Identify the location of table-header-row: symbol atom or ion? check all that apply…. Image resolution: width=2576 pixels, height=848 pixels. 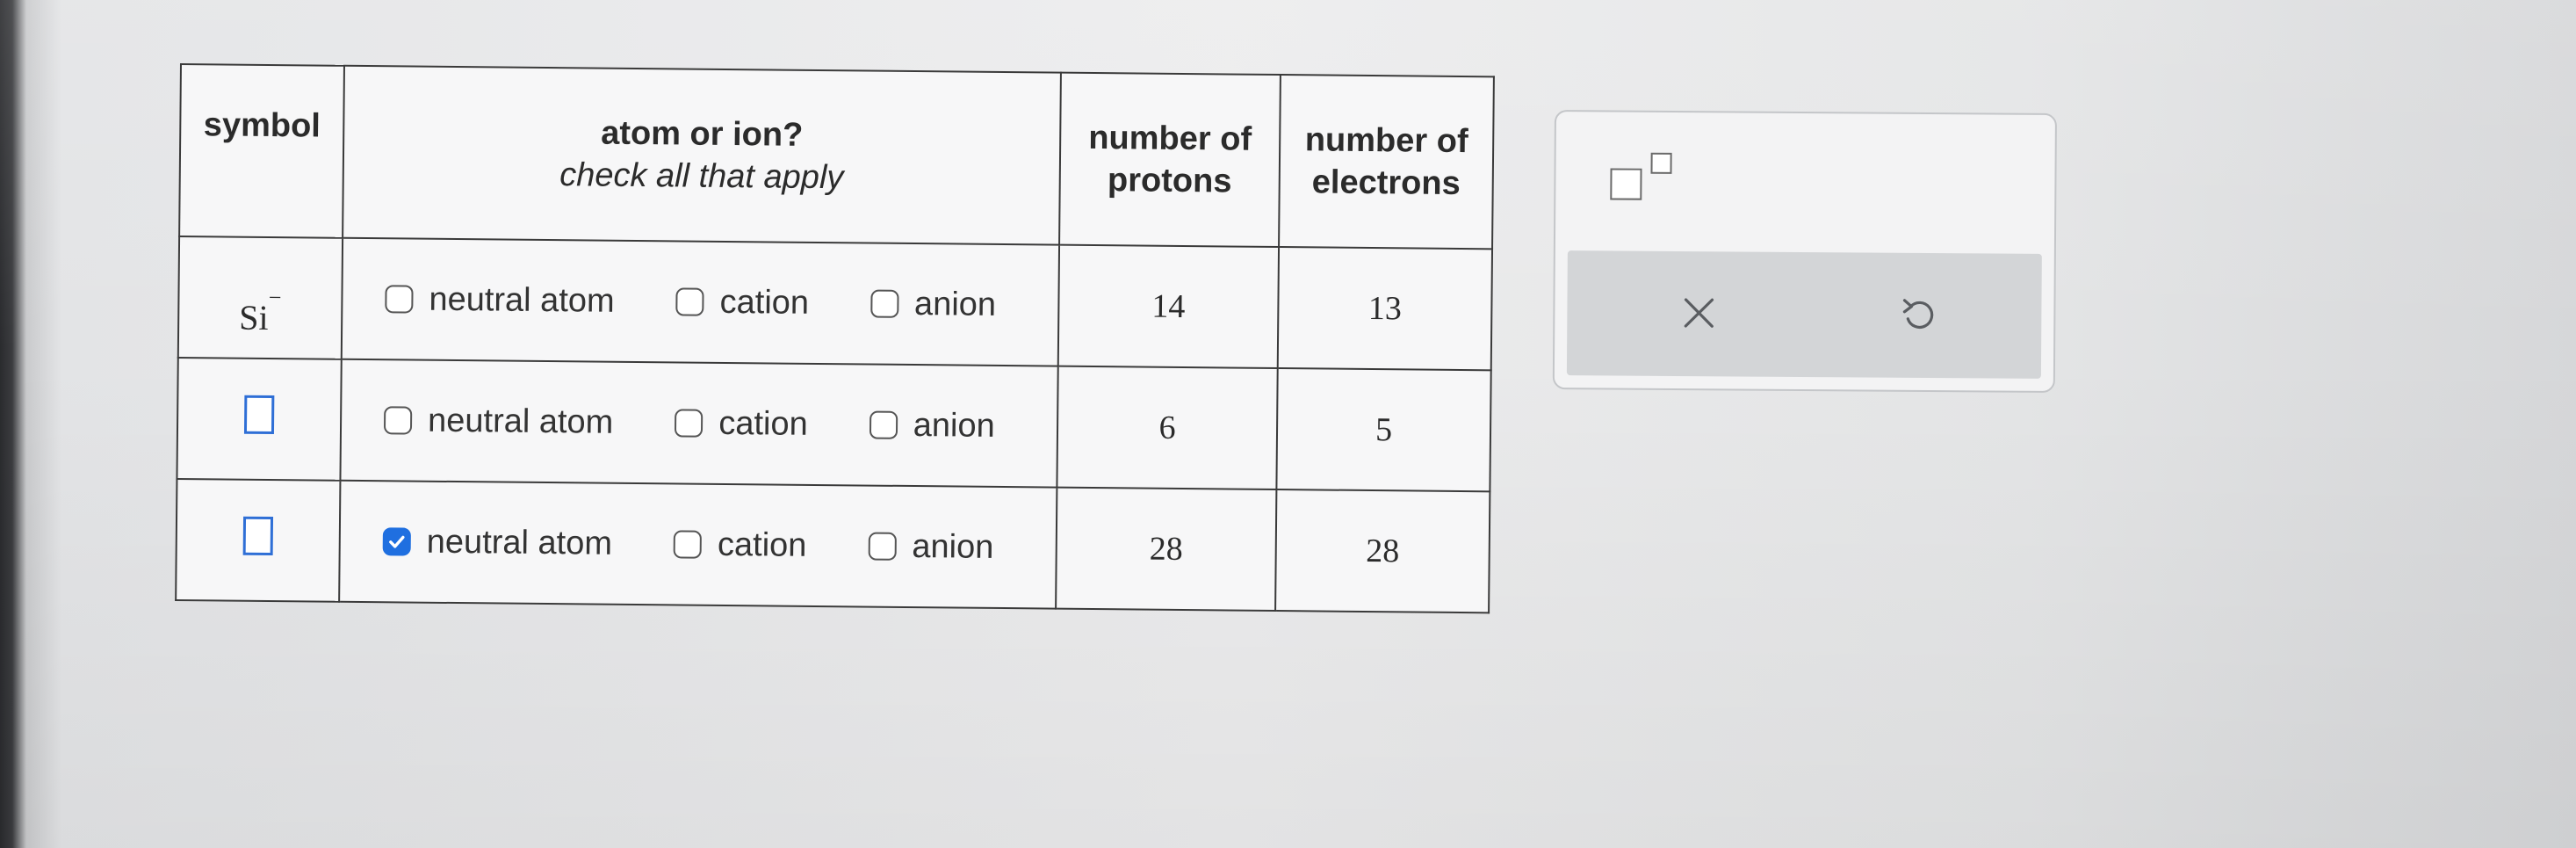
(836, 157).